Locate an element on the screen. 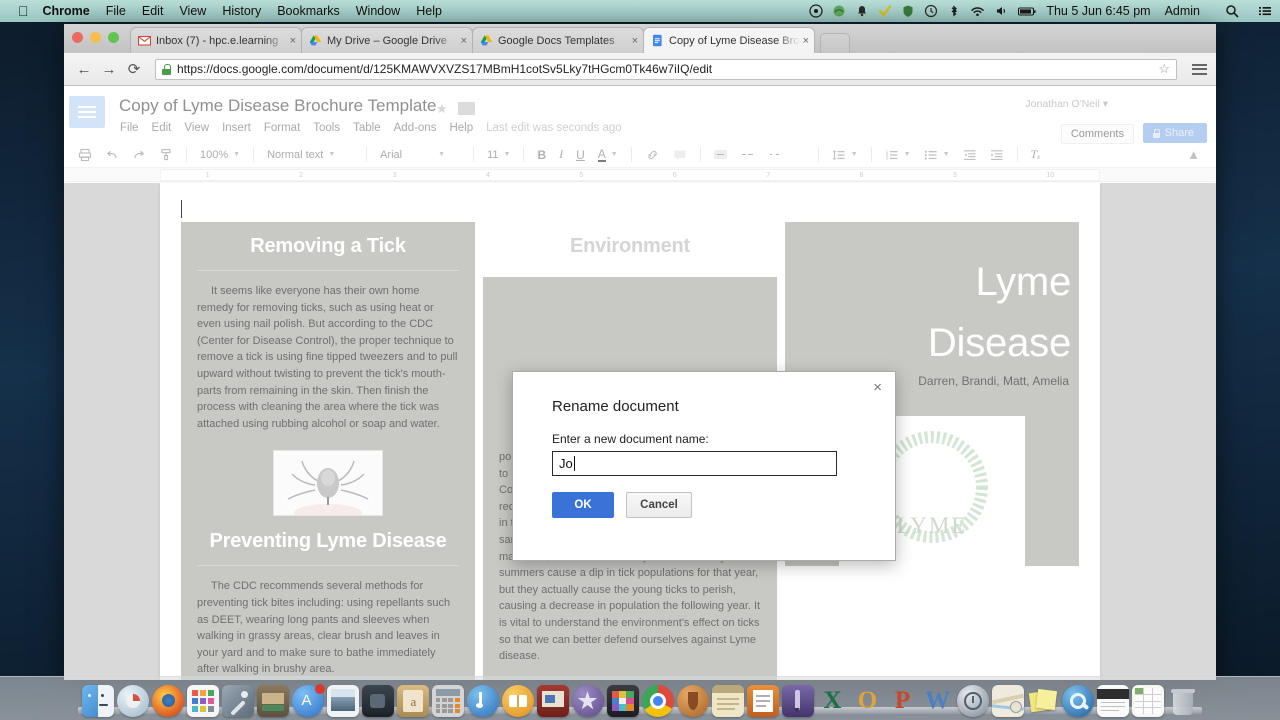 Image resolution: width=1280 pixels, height=720 pixels. bluetooth-icon is located at coordinates (954, 11).